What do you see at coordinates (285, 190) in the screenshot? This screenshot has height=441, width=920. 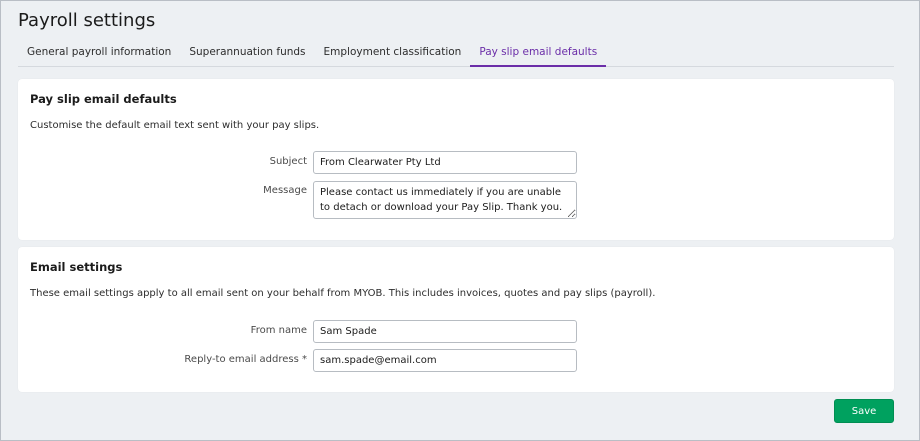 I see `message-label: Message` at bounding box center [285, 190].